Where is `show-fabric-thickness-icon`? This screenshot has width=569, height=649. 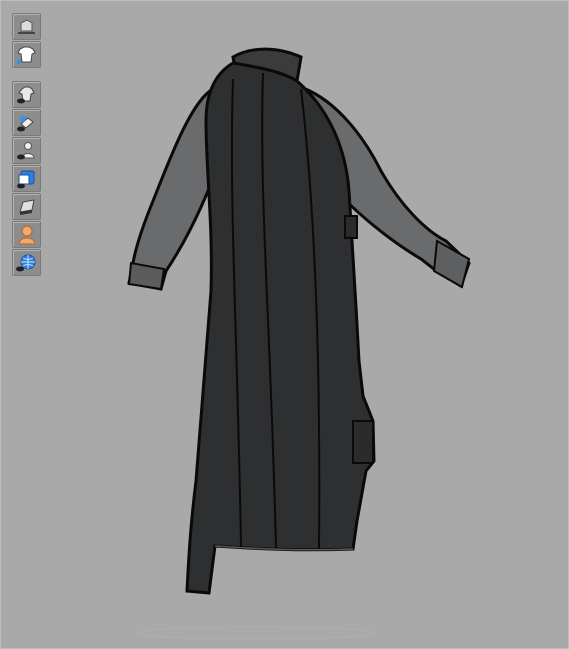 show-fabric-thickness-icon is located at coordinates (26, 206).